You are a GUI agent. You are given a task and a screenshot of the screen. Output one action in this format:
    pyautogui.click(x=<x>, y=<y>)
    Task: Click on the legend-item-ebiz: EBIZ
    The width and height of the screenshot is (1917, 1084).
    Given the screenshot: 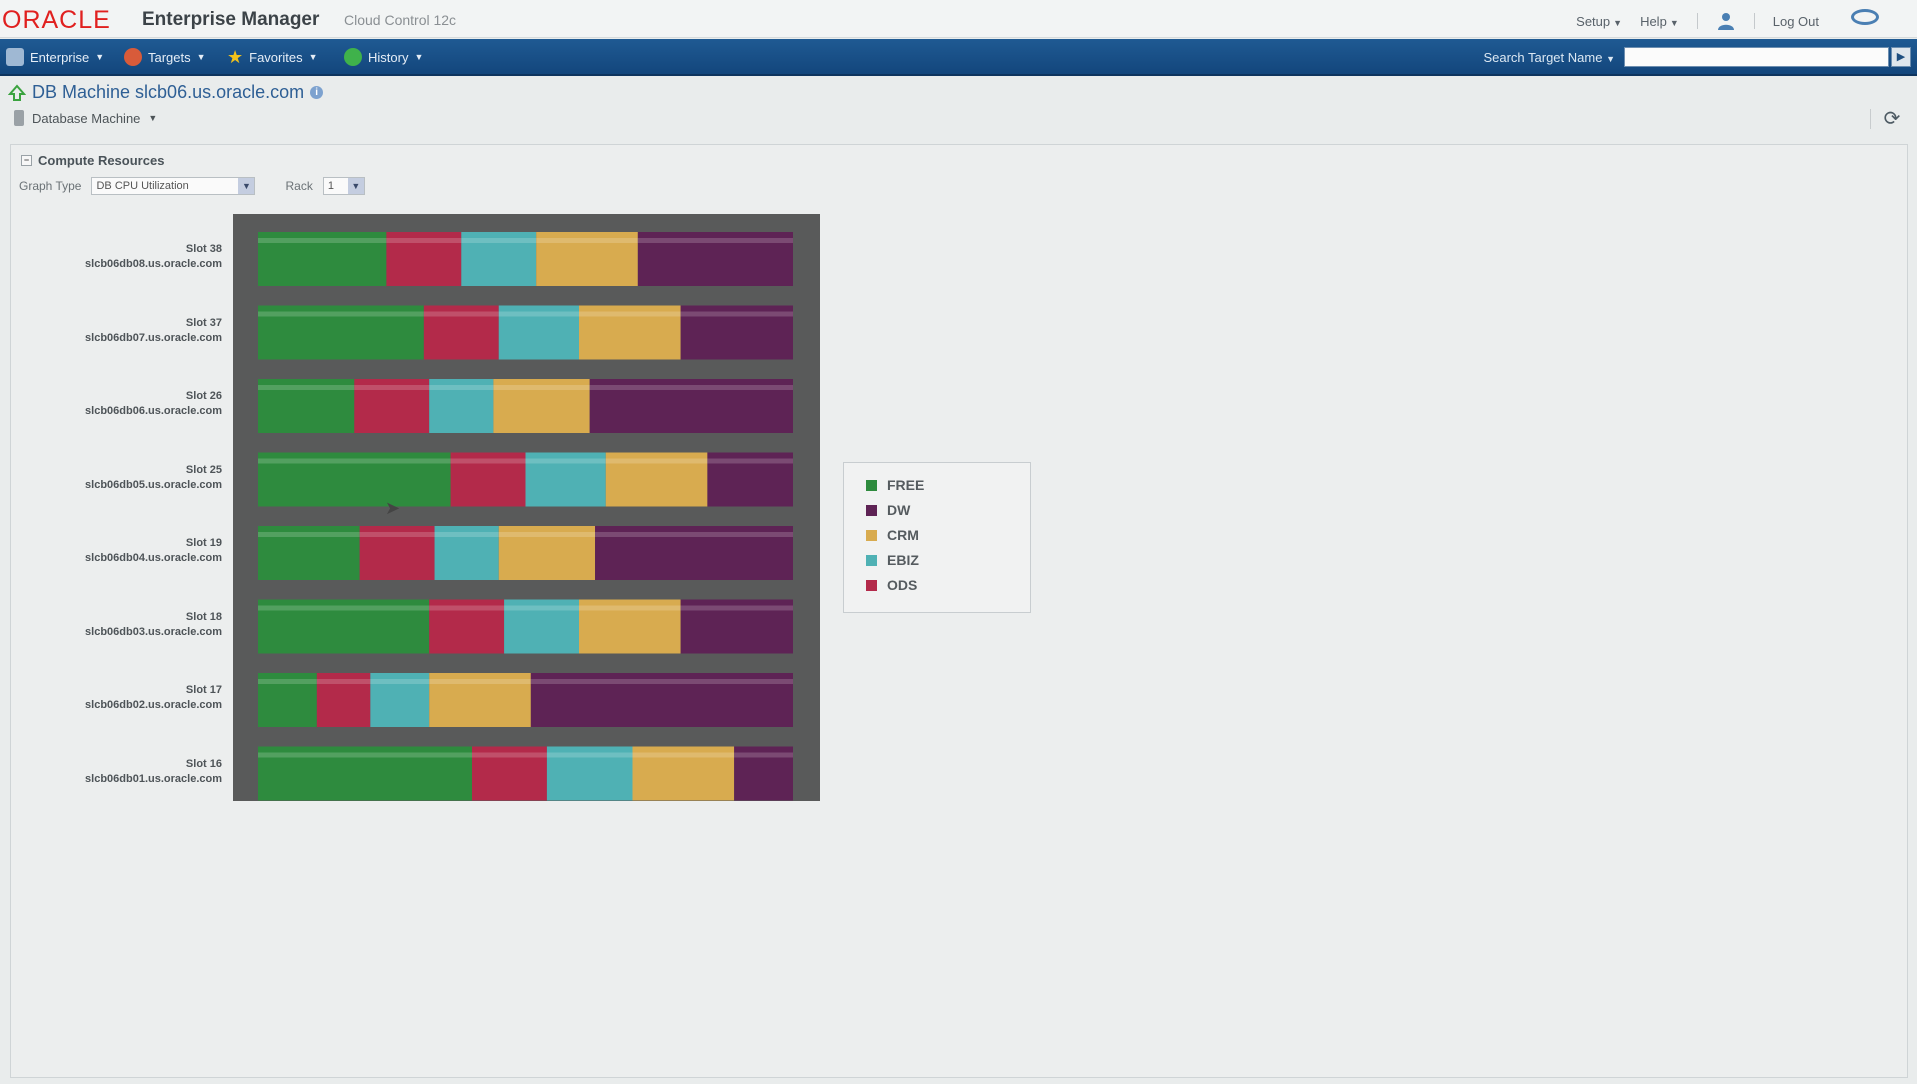 What is the action you would take?
    pyautogui.click(x=892, y=560)
    